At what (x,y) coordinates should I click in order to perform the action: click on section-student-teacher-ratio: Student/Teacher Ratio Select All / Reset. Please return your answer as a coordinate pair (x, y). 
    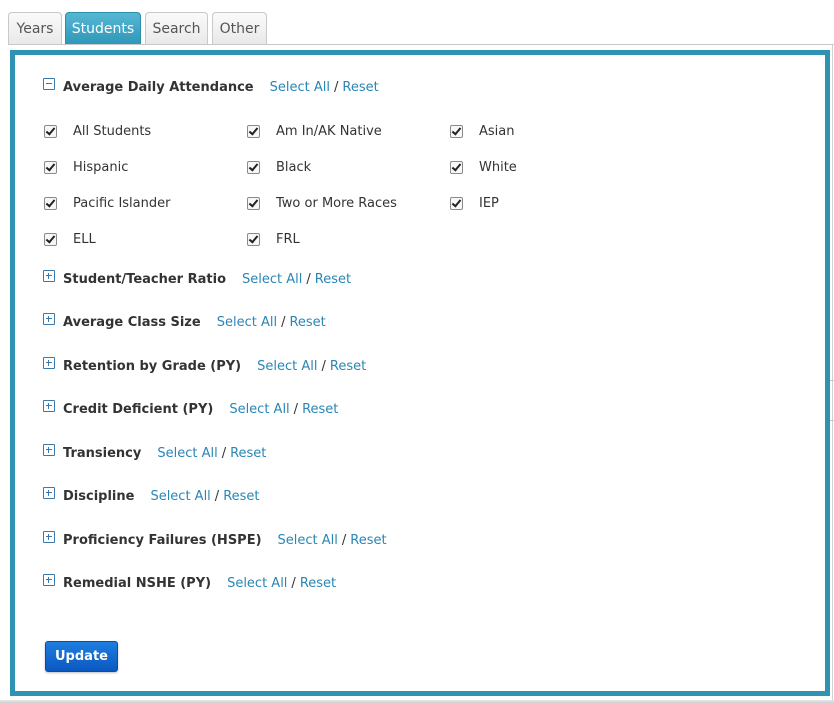
    Looking at the image, I should click on (197, 279).